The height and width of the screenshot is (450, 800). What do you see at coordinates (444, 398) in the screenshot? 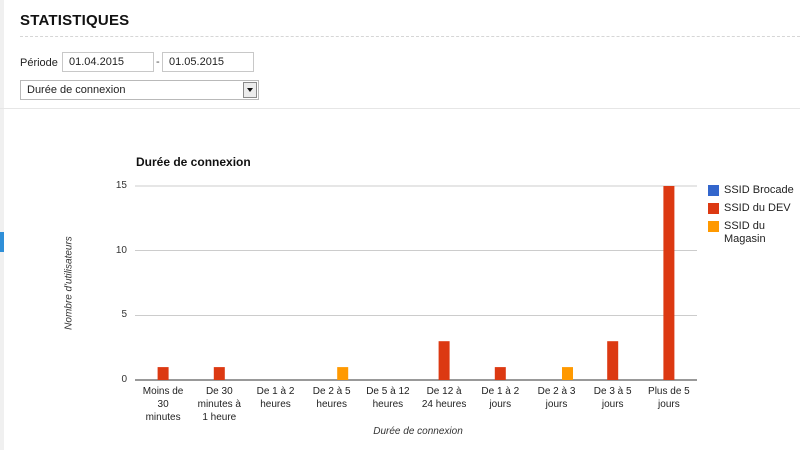
I see `x-tick-label: De 12 à 24 heures` at bounding box center [444, 398].